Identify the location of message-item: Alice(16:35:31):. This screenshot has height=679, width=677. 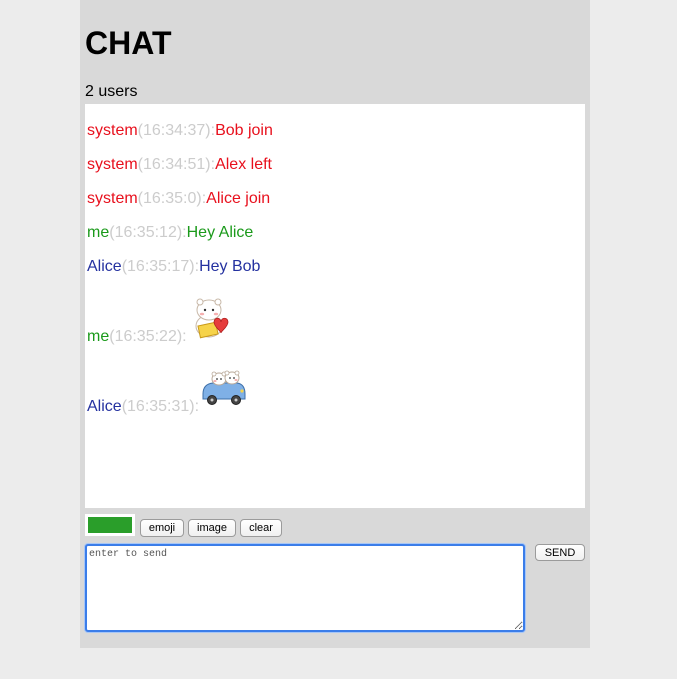
(143, 406).